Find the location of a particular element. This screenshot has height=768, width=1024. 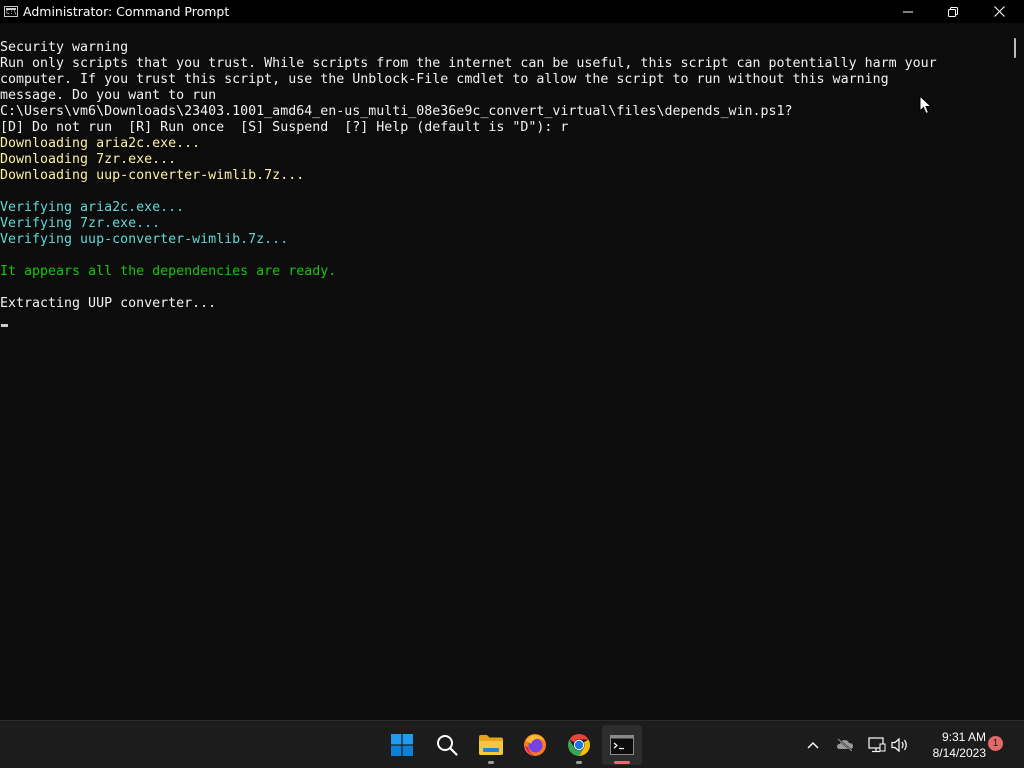

window-title: Administrator: Command Prompt is located at coordinates (126, 11).